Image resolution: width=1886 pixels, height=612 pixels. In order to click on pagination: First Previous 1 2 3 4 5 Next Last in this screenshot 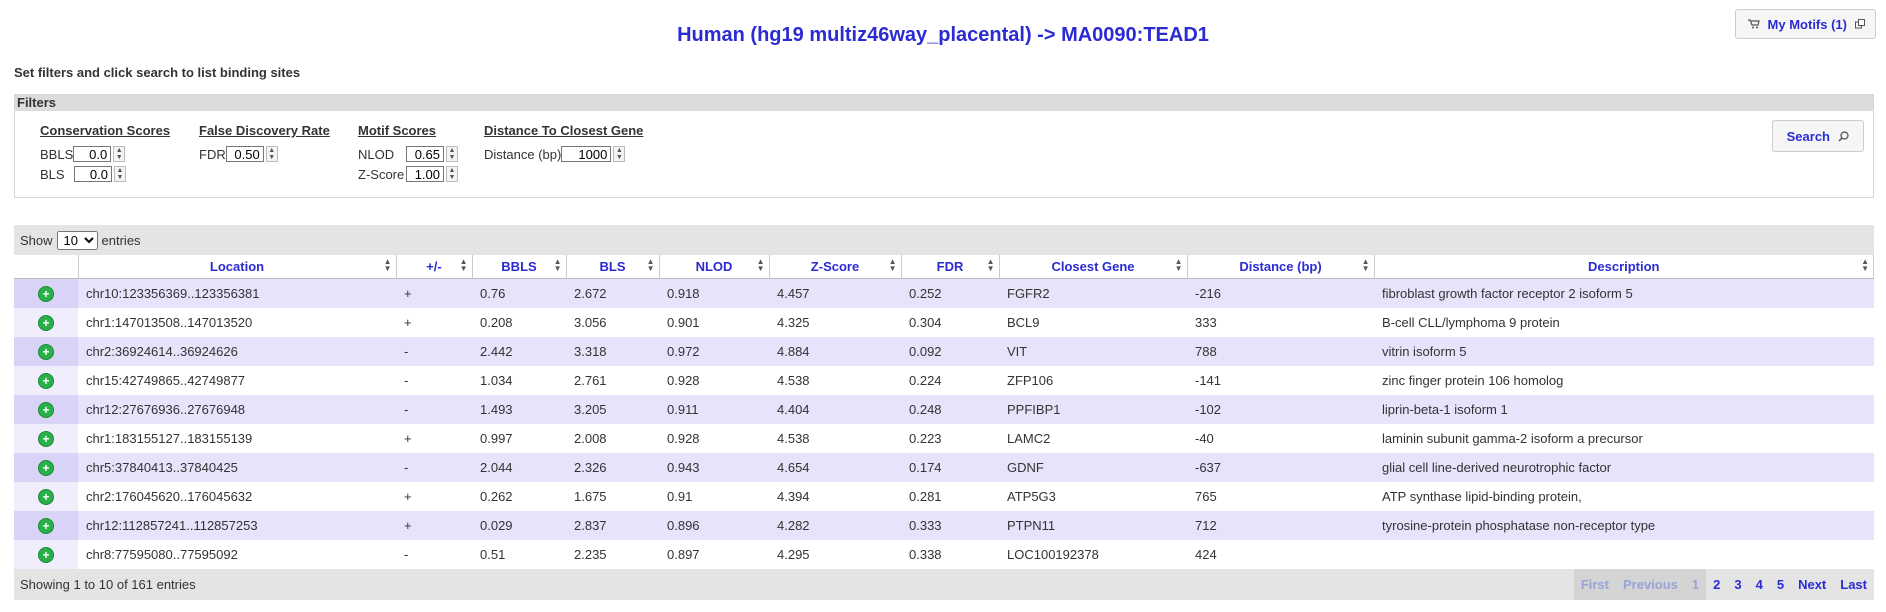, I will do `click(1723, 584)`.